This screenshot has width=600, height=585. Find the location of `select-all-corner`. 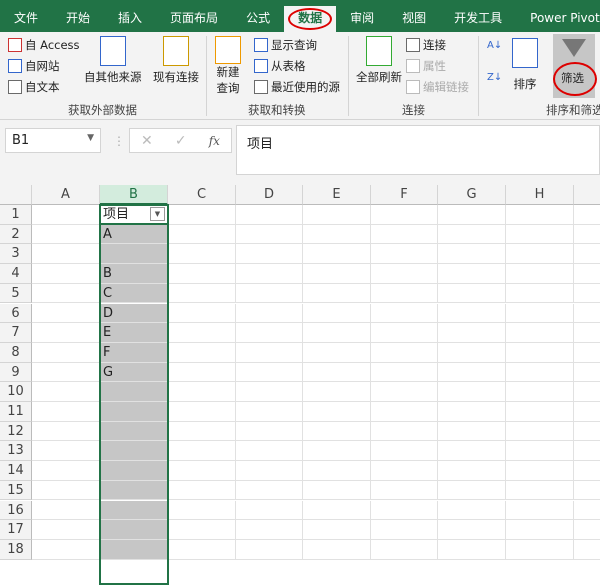

select-all-corner is located at coordinates (16, 195).